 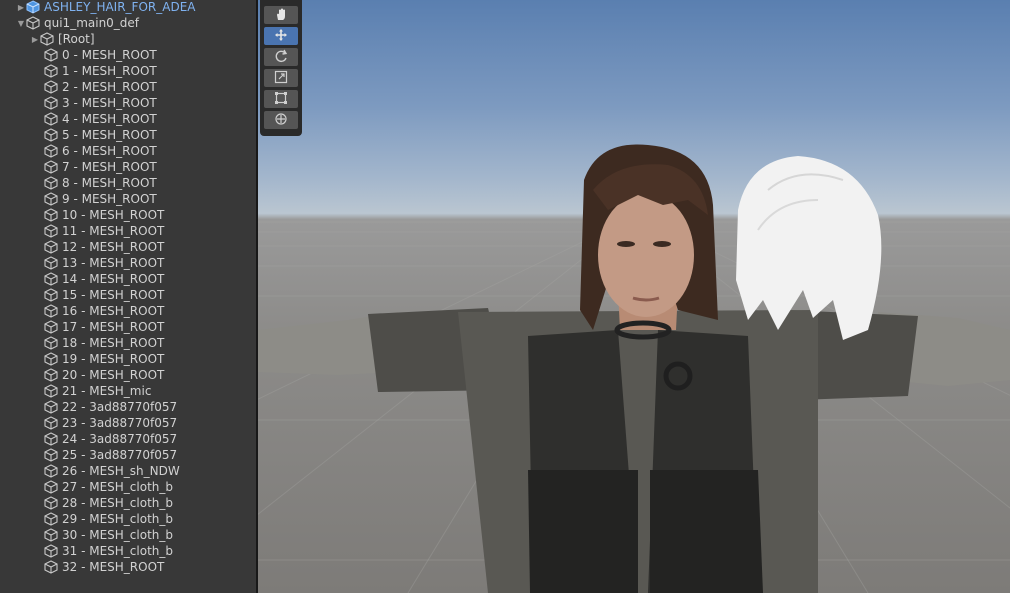 I want to click on hierarchy-item: 4 - MESH_ROOT, so click(x=128, y=119).